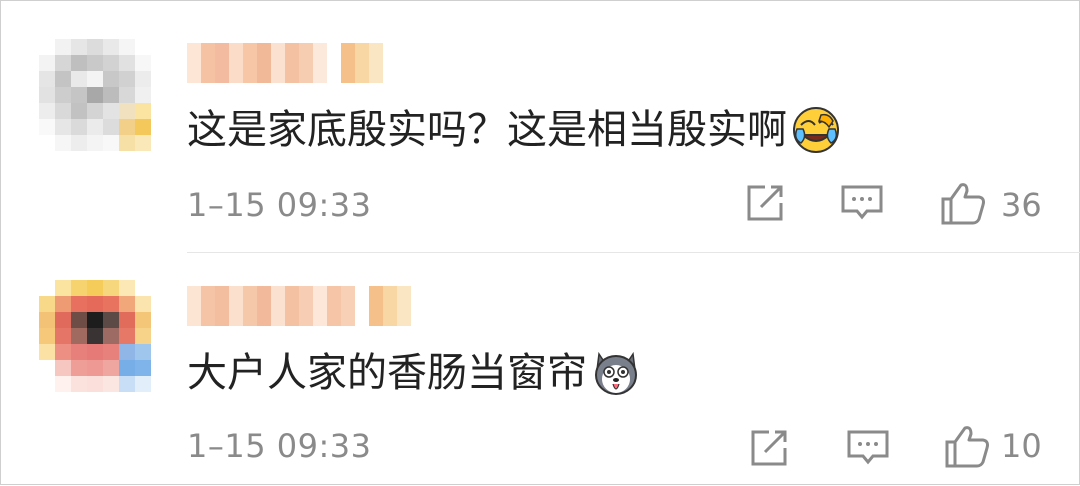 The width and height of the screenshot is (1080, 486). I want to click on like-count: 10, so click(1021, 446).